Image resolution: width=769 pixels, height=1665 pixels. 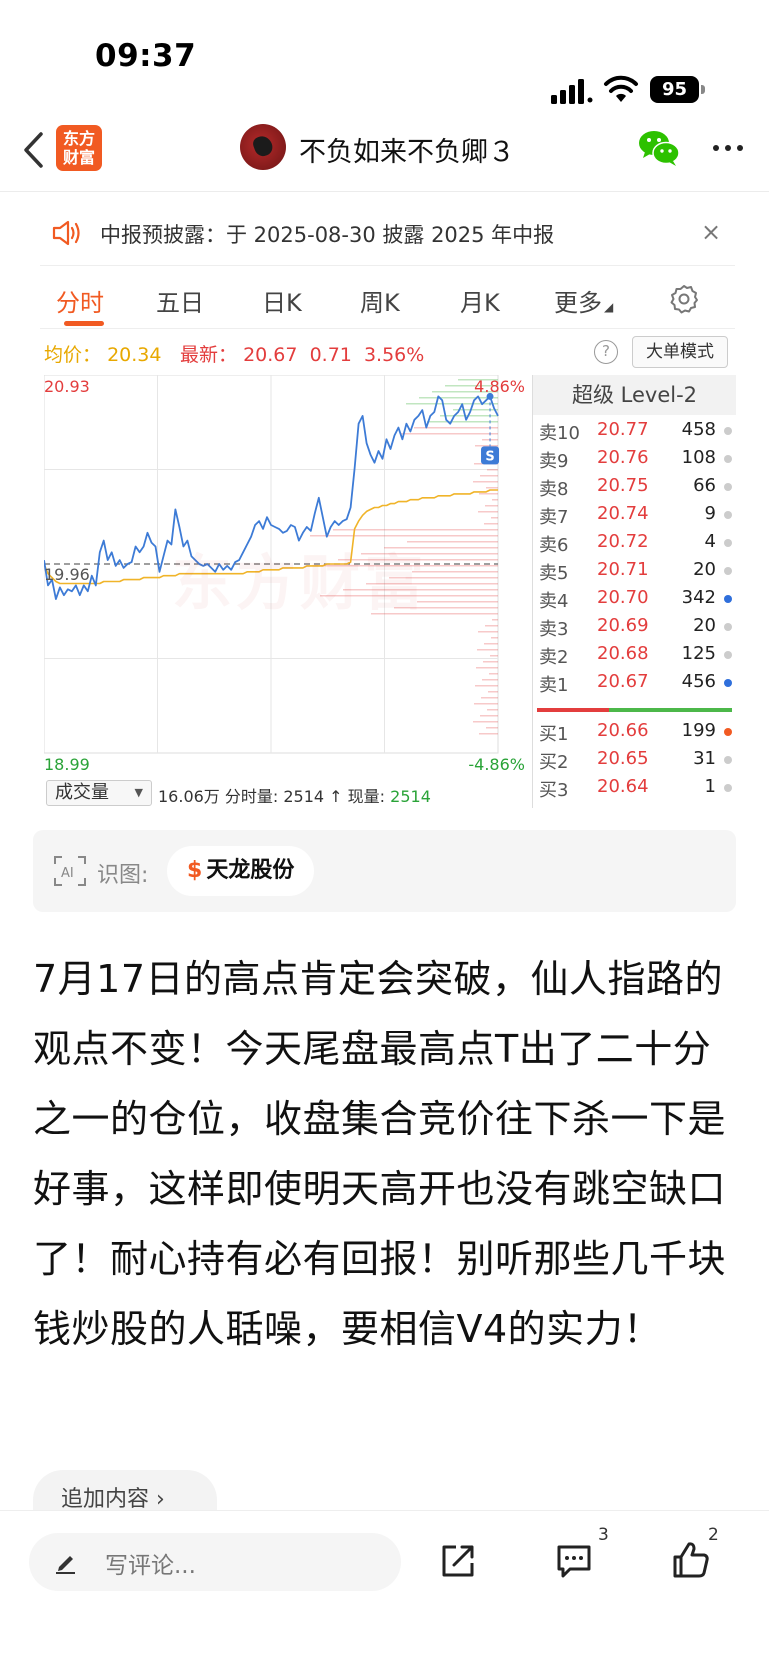 I want to click on indicator-select: 成交量 ▼, so click(x=99, y=793).